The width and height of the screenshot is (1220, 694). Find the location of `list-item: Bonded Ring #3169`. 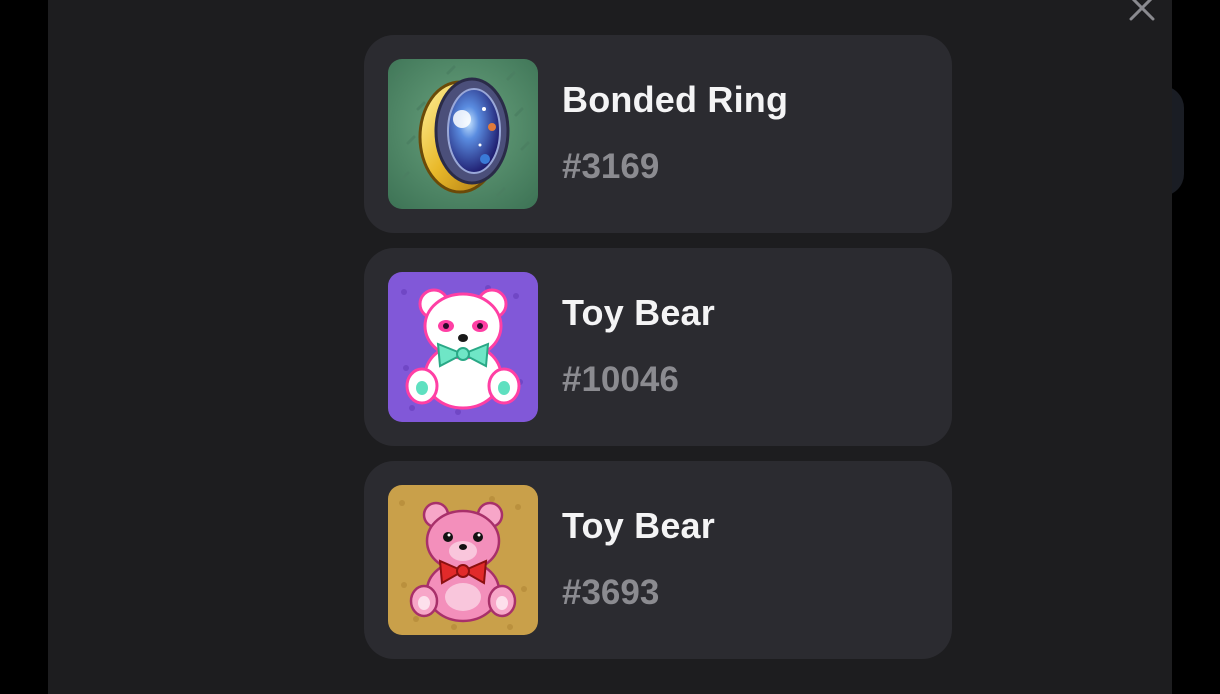

list-item: Bonded Ring #3169 is located at coordinates (658, 134).